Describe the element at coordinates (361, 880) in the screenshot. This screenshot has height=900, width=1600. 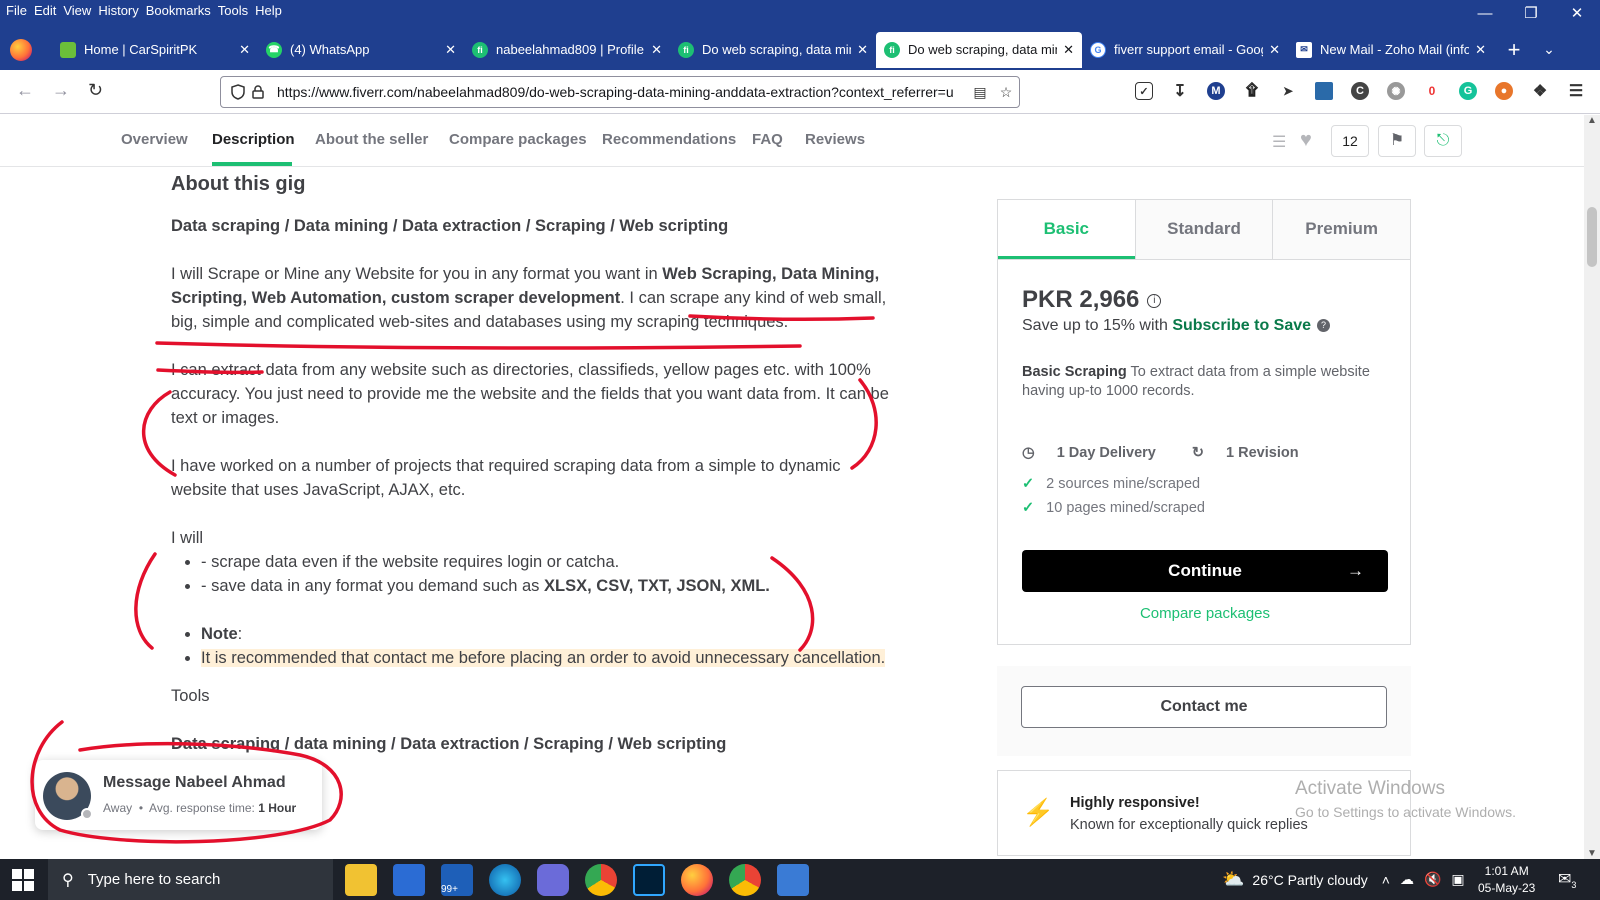
I see `file-explorer-icon` at that location.